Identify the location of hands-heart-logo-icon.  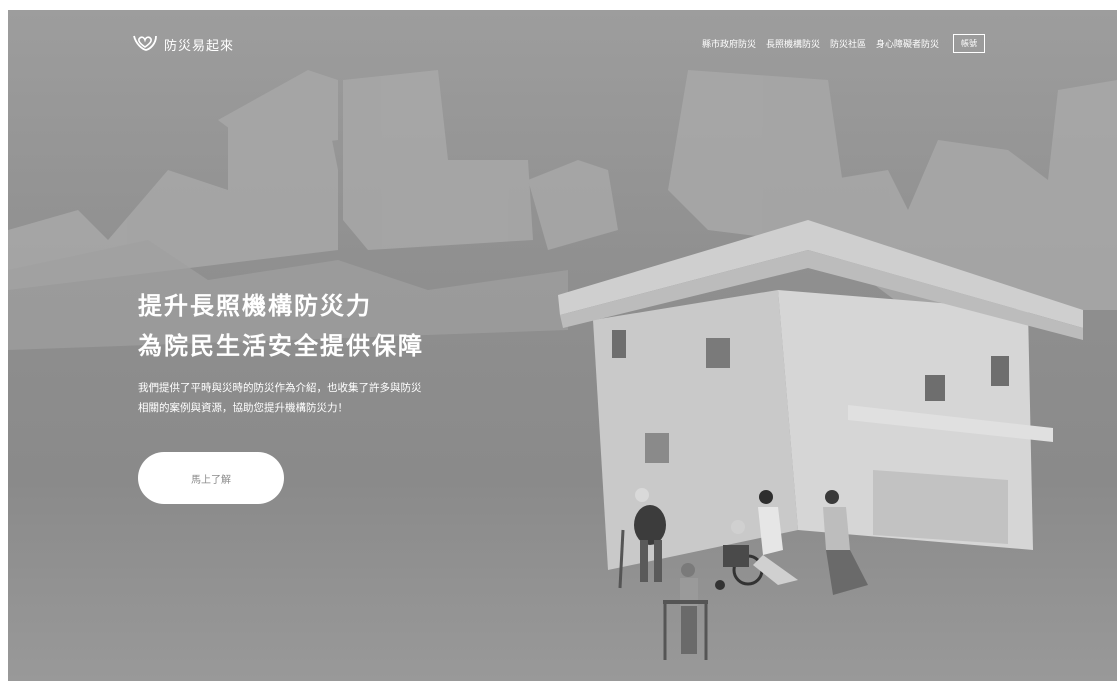
(145, 44).